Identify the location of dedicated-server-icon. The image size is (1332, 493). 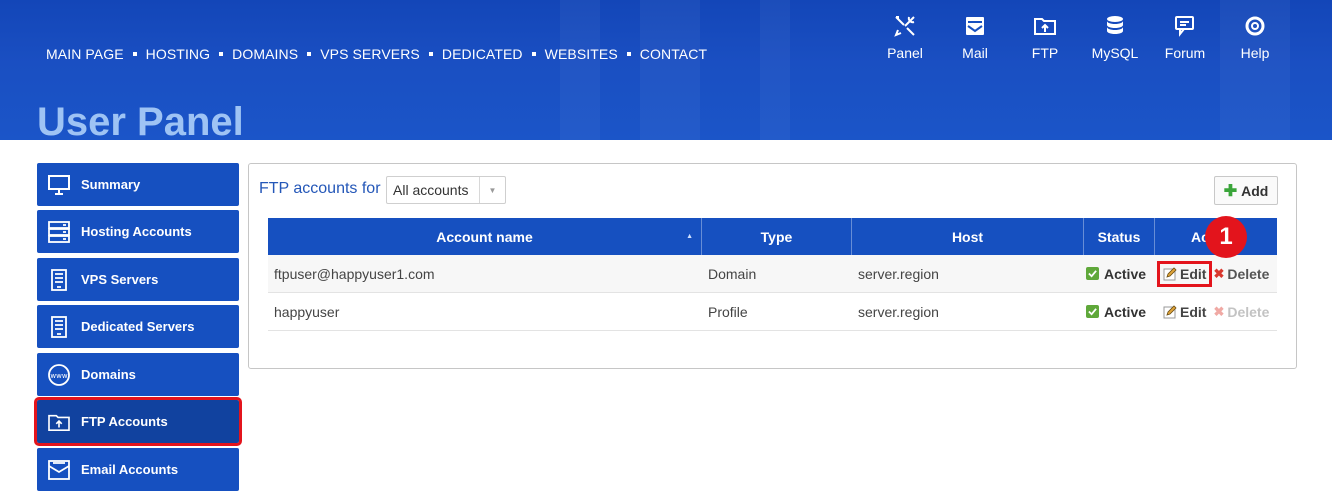
(59, 327).